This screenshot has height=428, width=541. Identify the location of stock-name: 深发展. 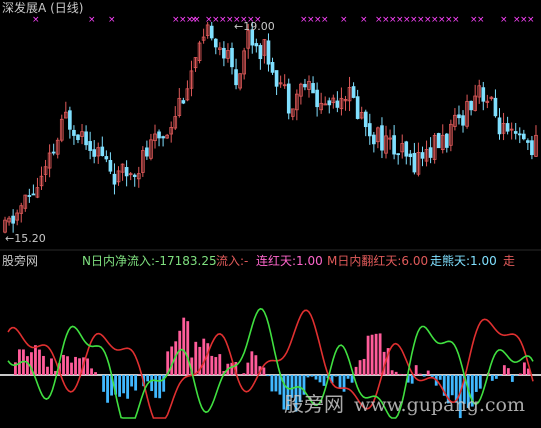
(20, 8).